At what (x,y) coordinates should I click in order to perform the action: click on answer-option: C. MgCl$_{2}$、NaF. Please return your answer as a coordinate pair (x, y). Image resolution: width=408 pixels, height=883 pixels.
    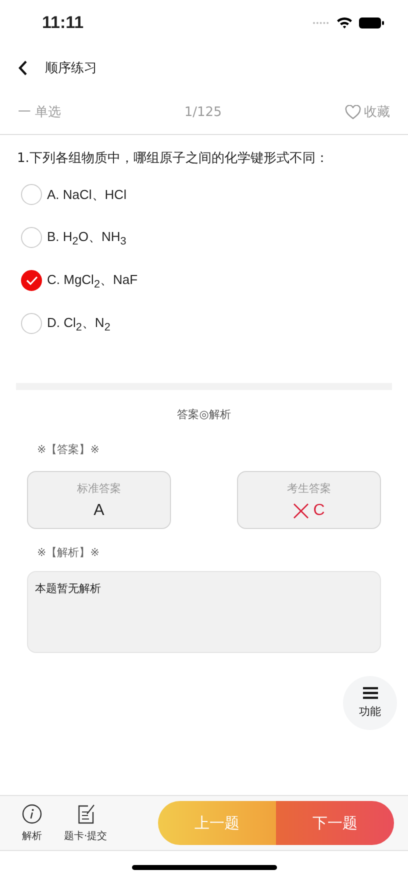
    Looking at the image, I should click on (204, 280).